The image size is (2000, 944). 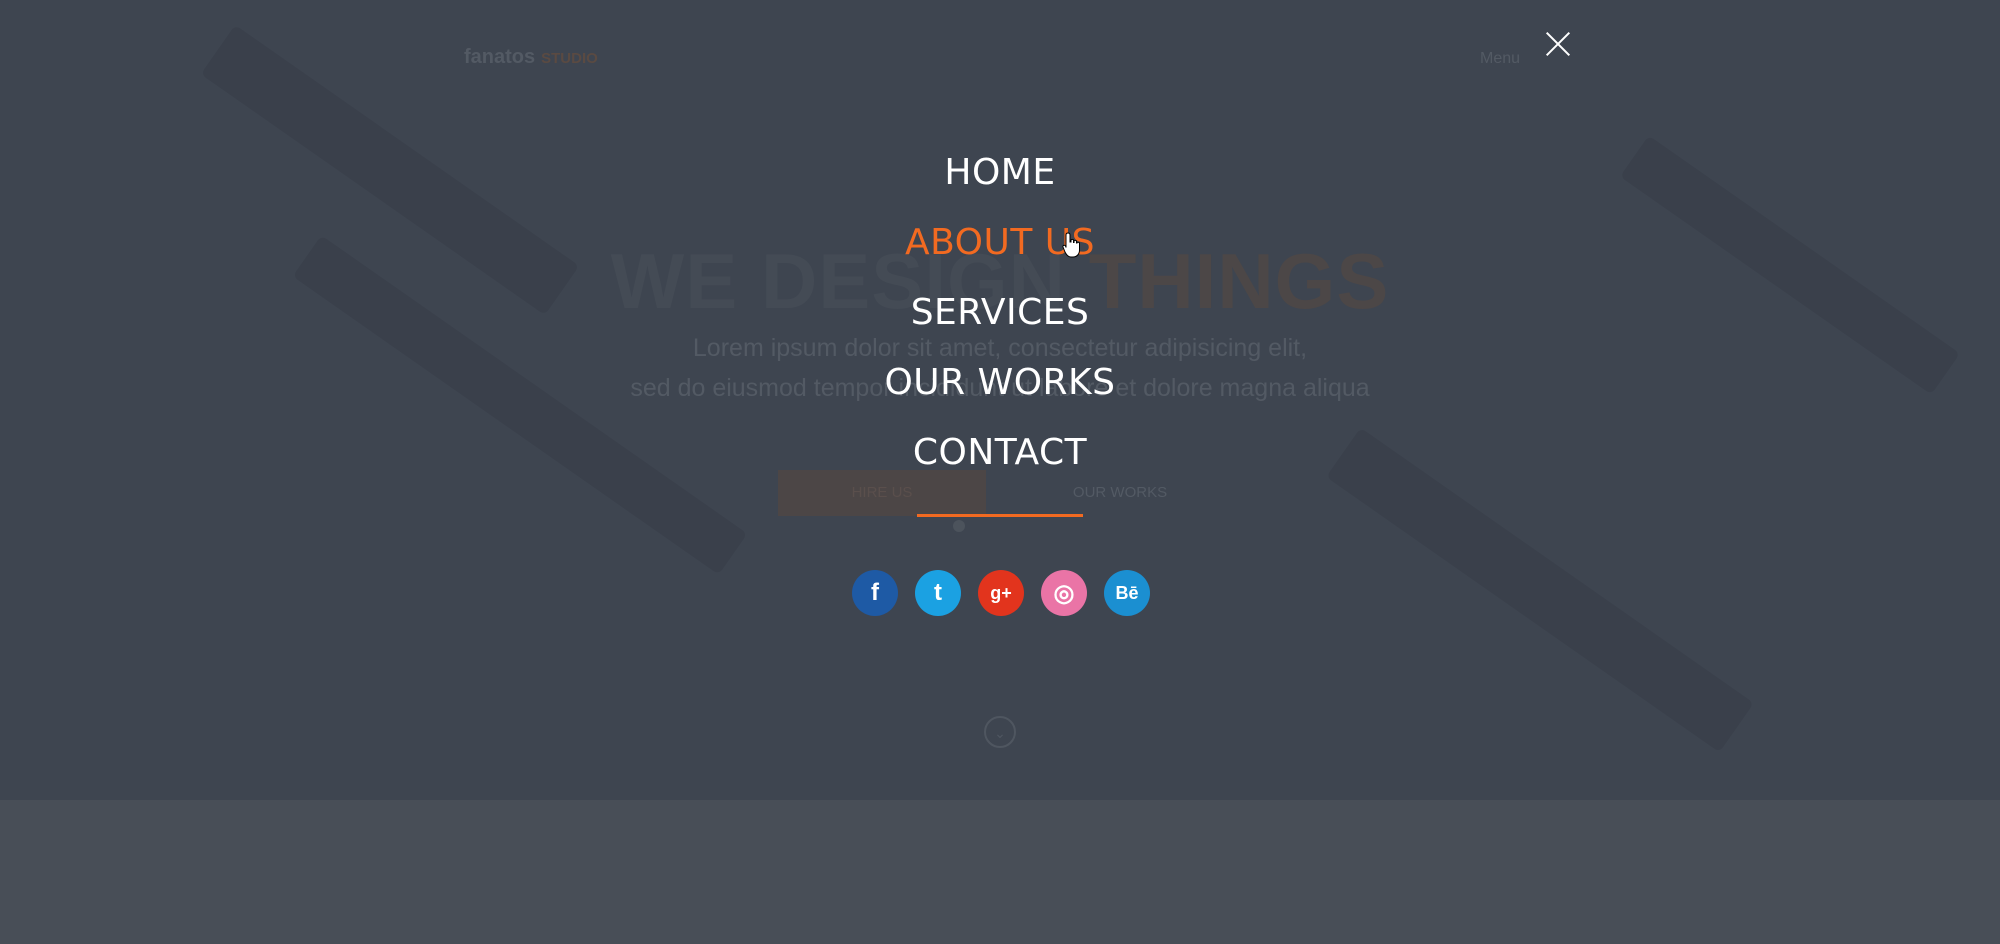 I want to click on nav-item-home: HOME, so click(x=1000, y=173).